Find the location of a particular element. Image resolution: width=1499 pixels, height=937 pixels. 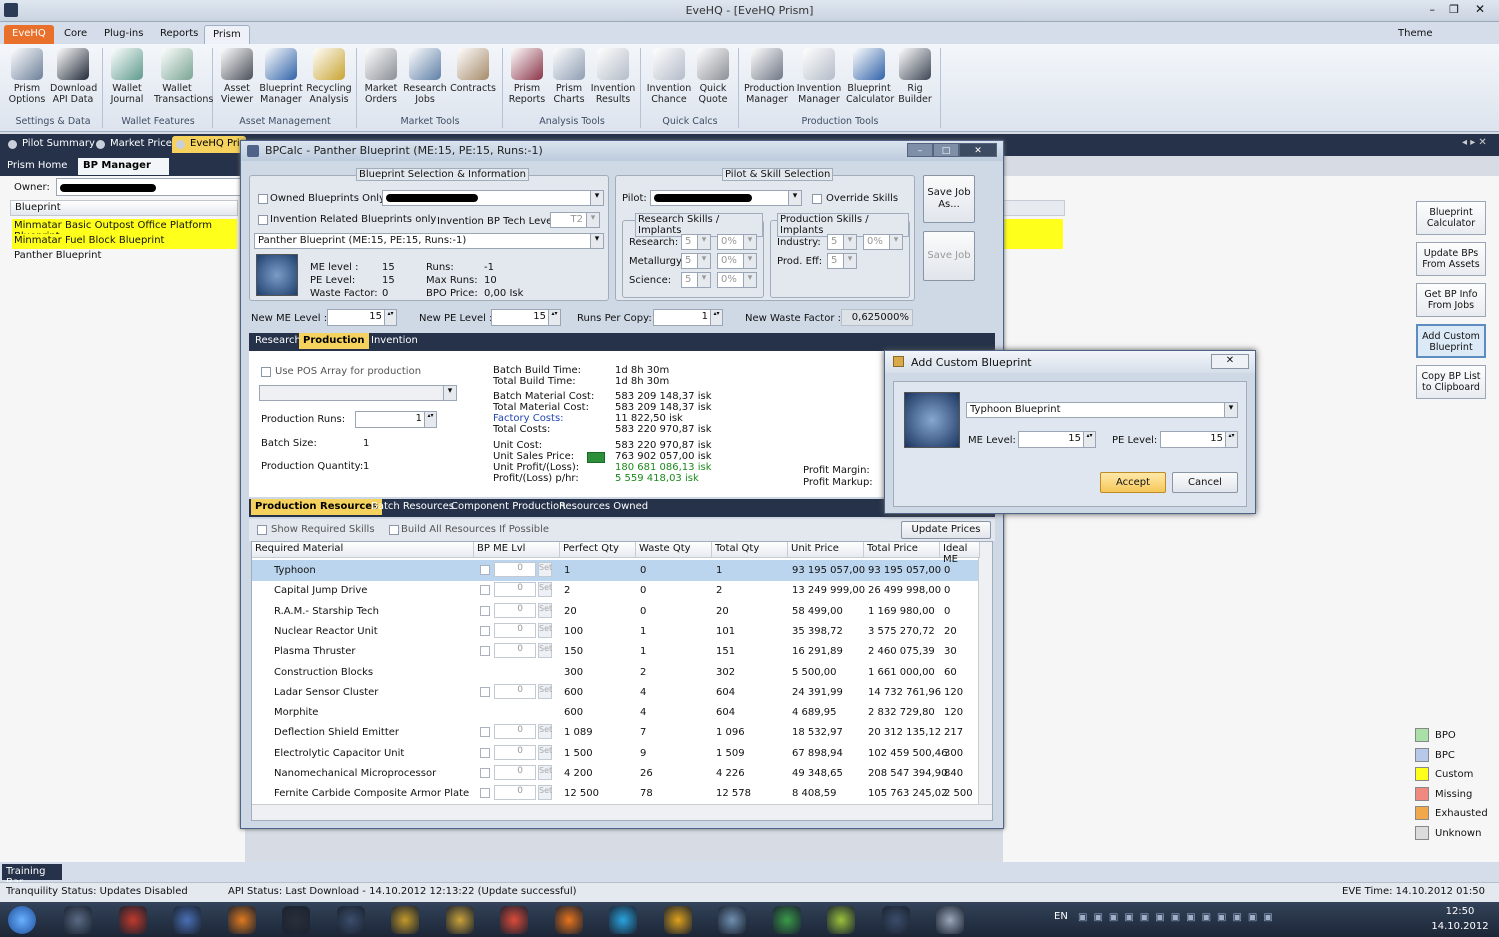

list-item: Panther Blueprint is located at coordinates (124, 256).